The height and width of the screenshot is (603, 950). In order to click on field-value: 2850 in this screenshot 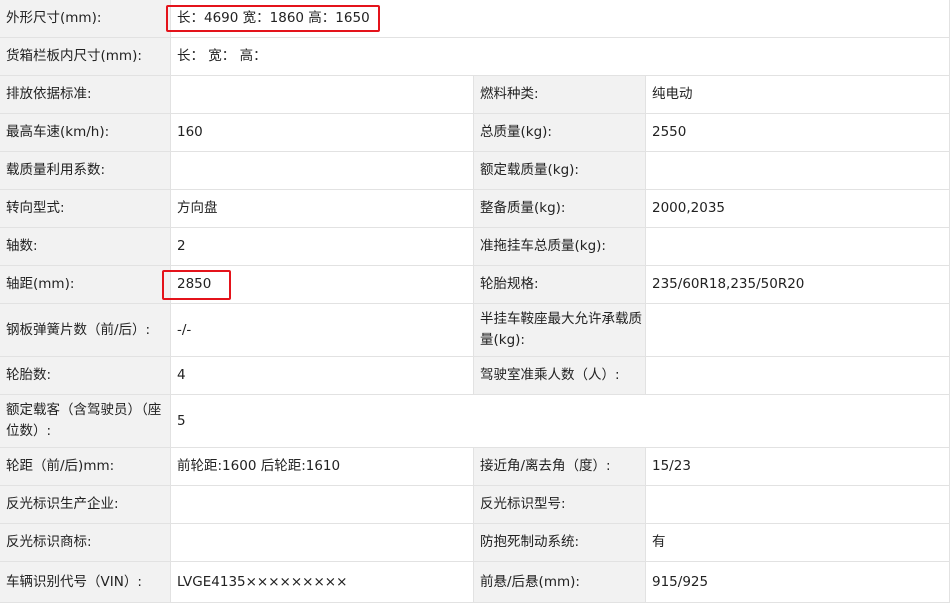, I will do `click(322, 285)`.